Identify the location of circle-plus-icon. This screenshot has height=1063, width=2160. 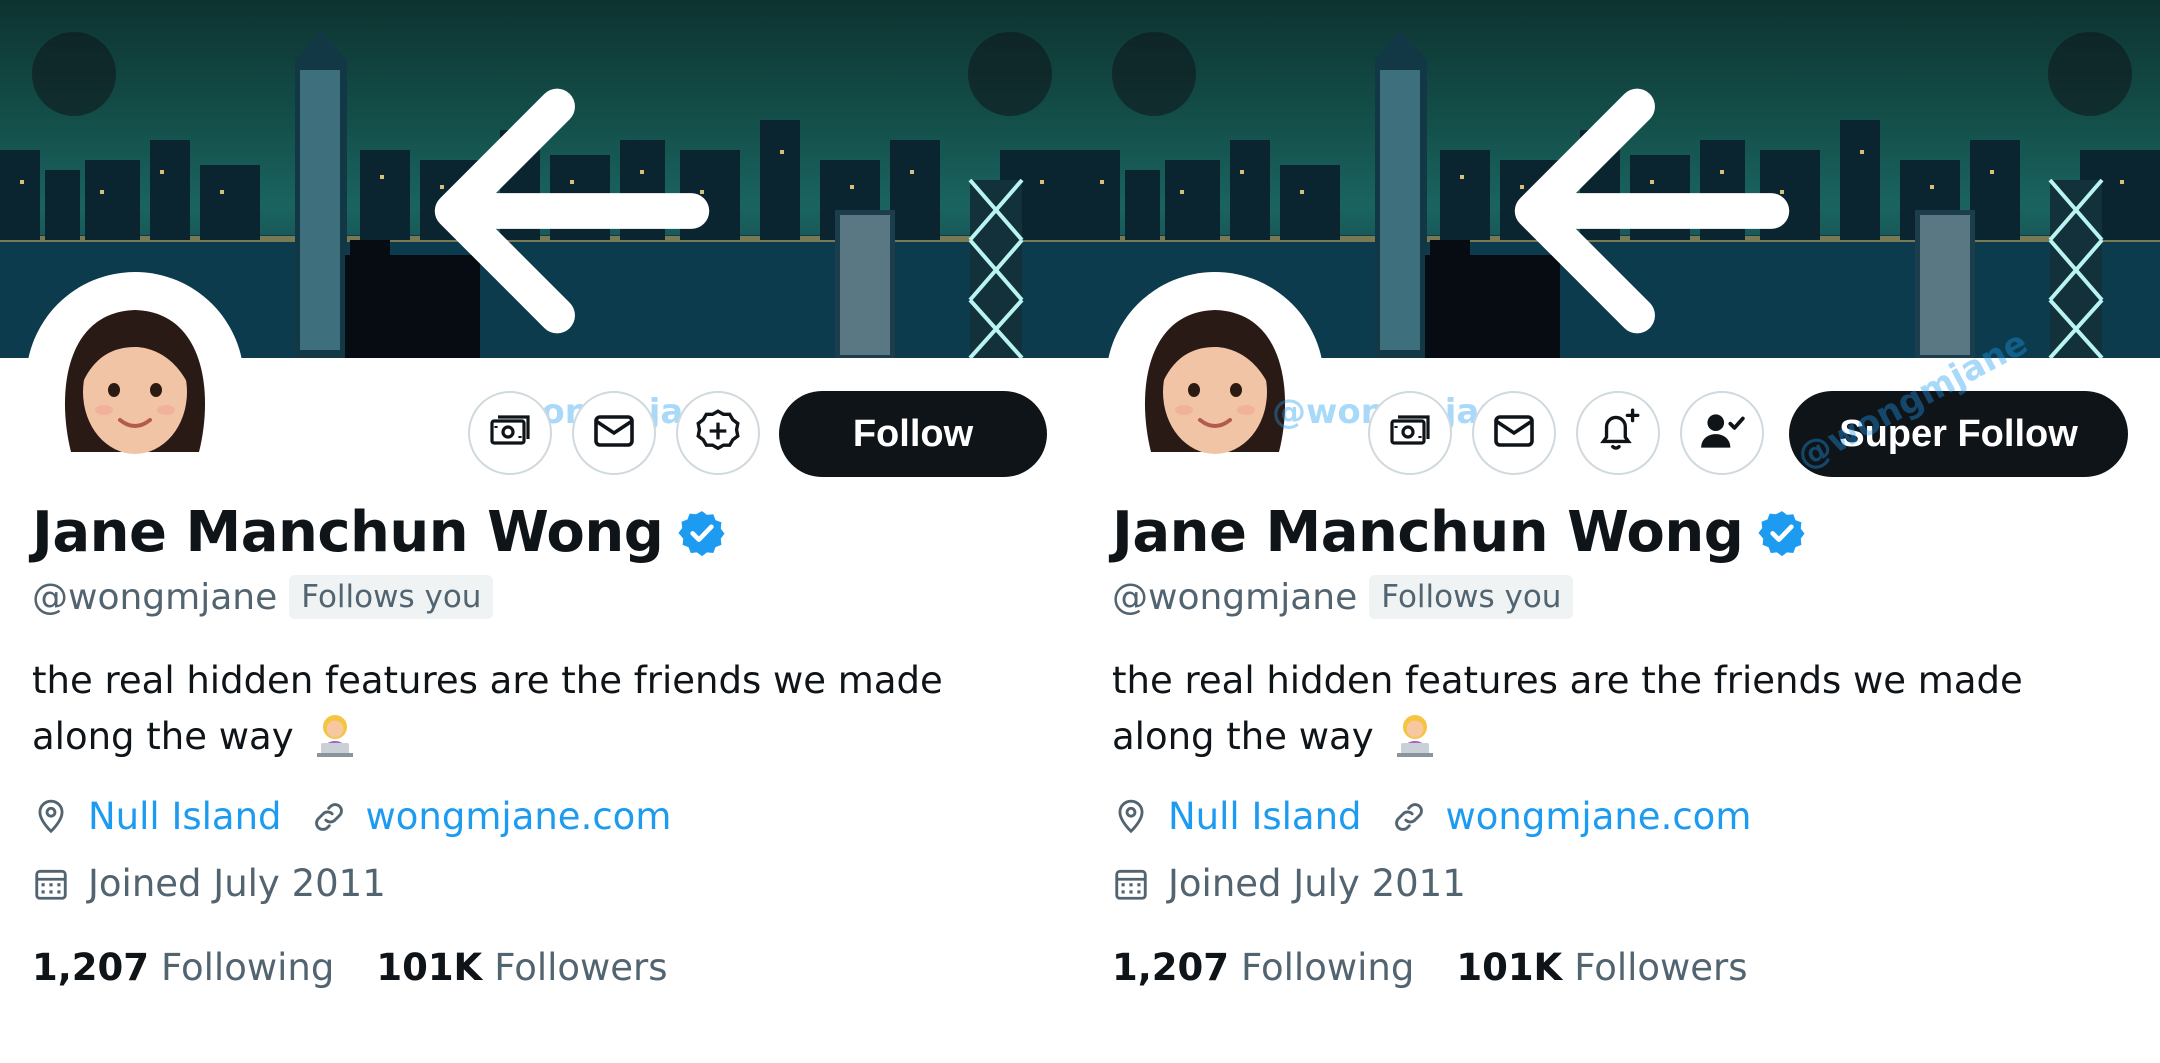
(718, 433).